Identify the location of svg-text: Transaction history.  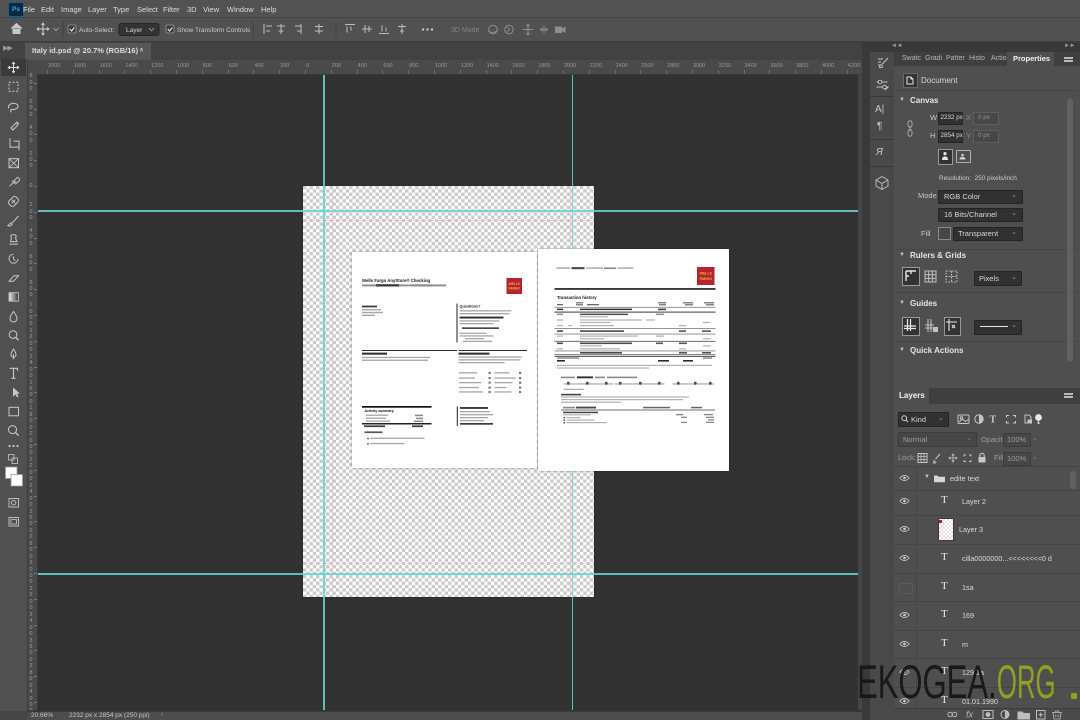
(577, 297).